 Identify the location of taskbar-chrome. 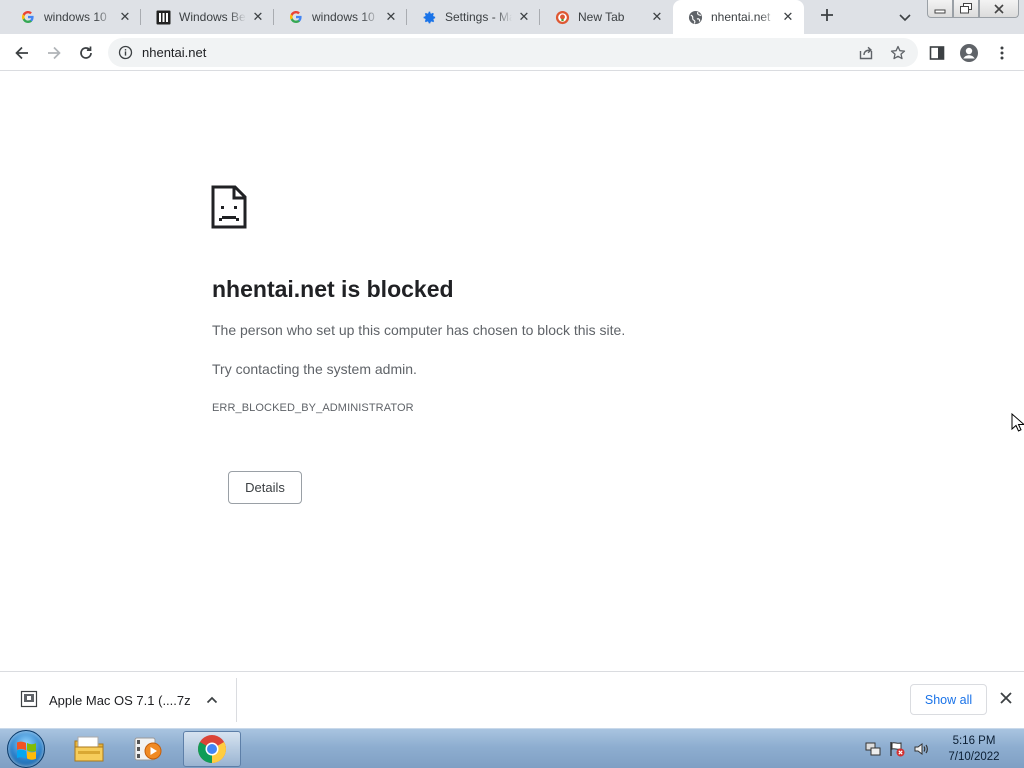
(212, 749).